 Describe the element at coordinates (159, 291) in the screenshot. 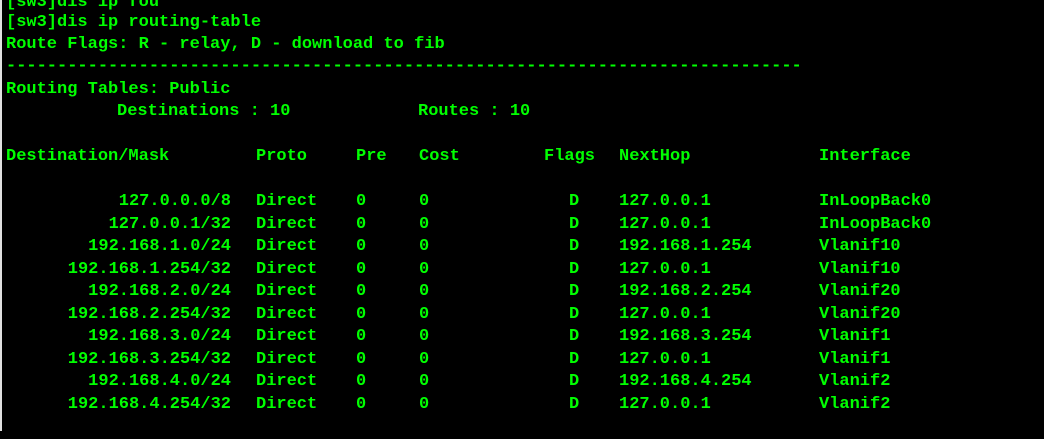

I see `row-destination: 192.168.2.0/24` at that location.